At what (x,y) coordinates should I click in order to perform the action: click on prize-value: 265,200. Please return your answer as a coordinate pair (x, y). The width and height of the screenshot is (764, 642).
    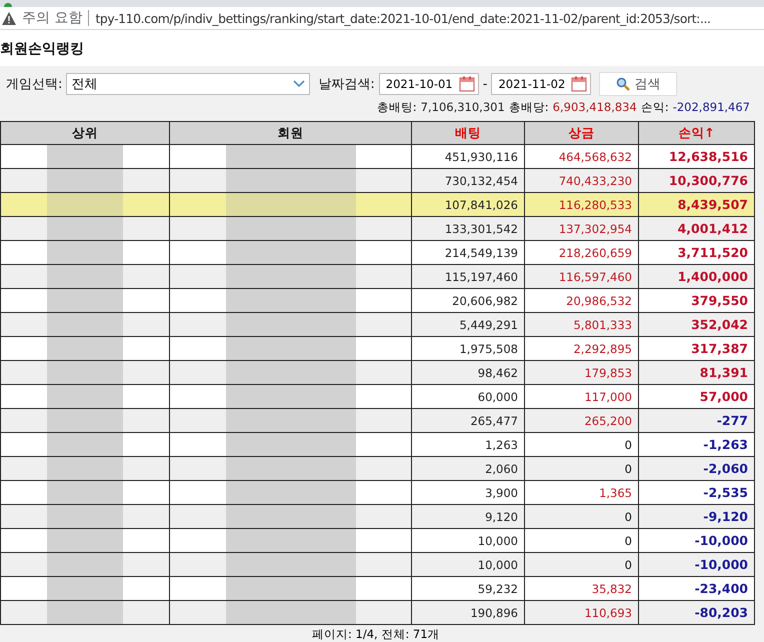
    Looking at the image, I should click on (608, 421).